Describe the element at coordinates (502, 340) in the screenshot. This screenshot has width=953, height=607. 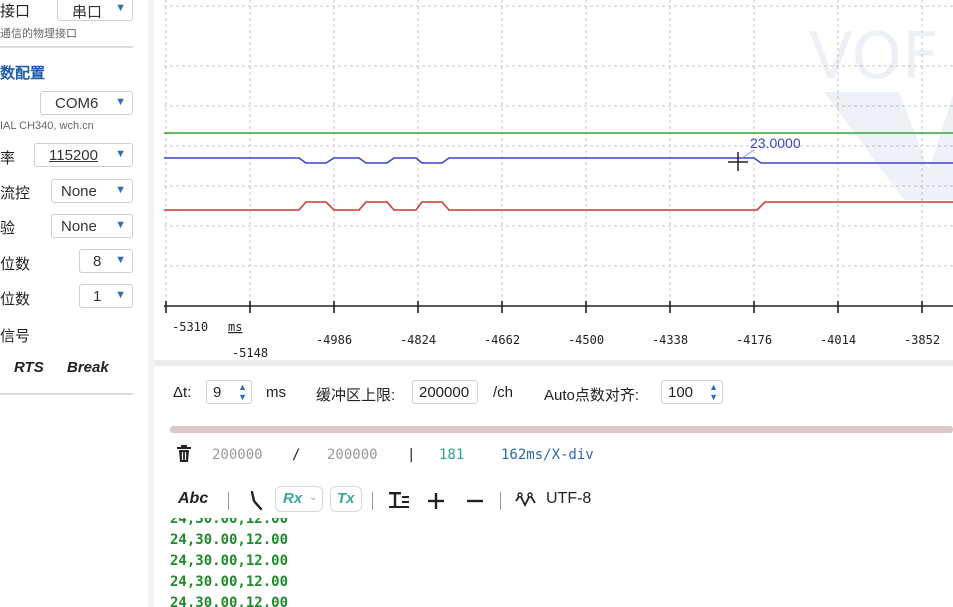
I see `x-tick-label: -4662` at that location.